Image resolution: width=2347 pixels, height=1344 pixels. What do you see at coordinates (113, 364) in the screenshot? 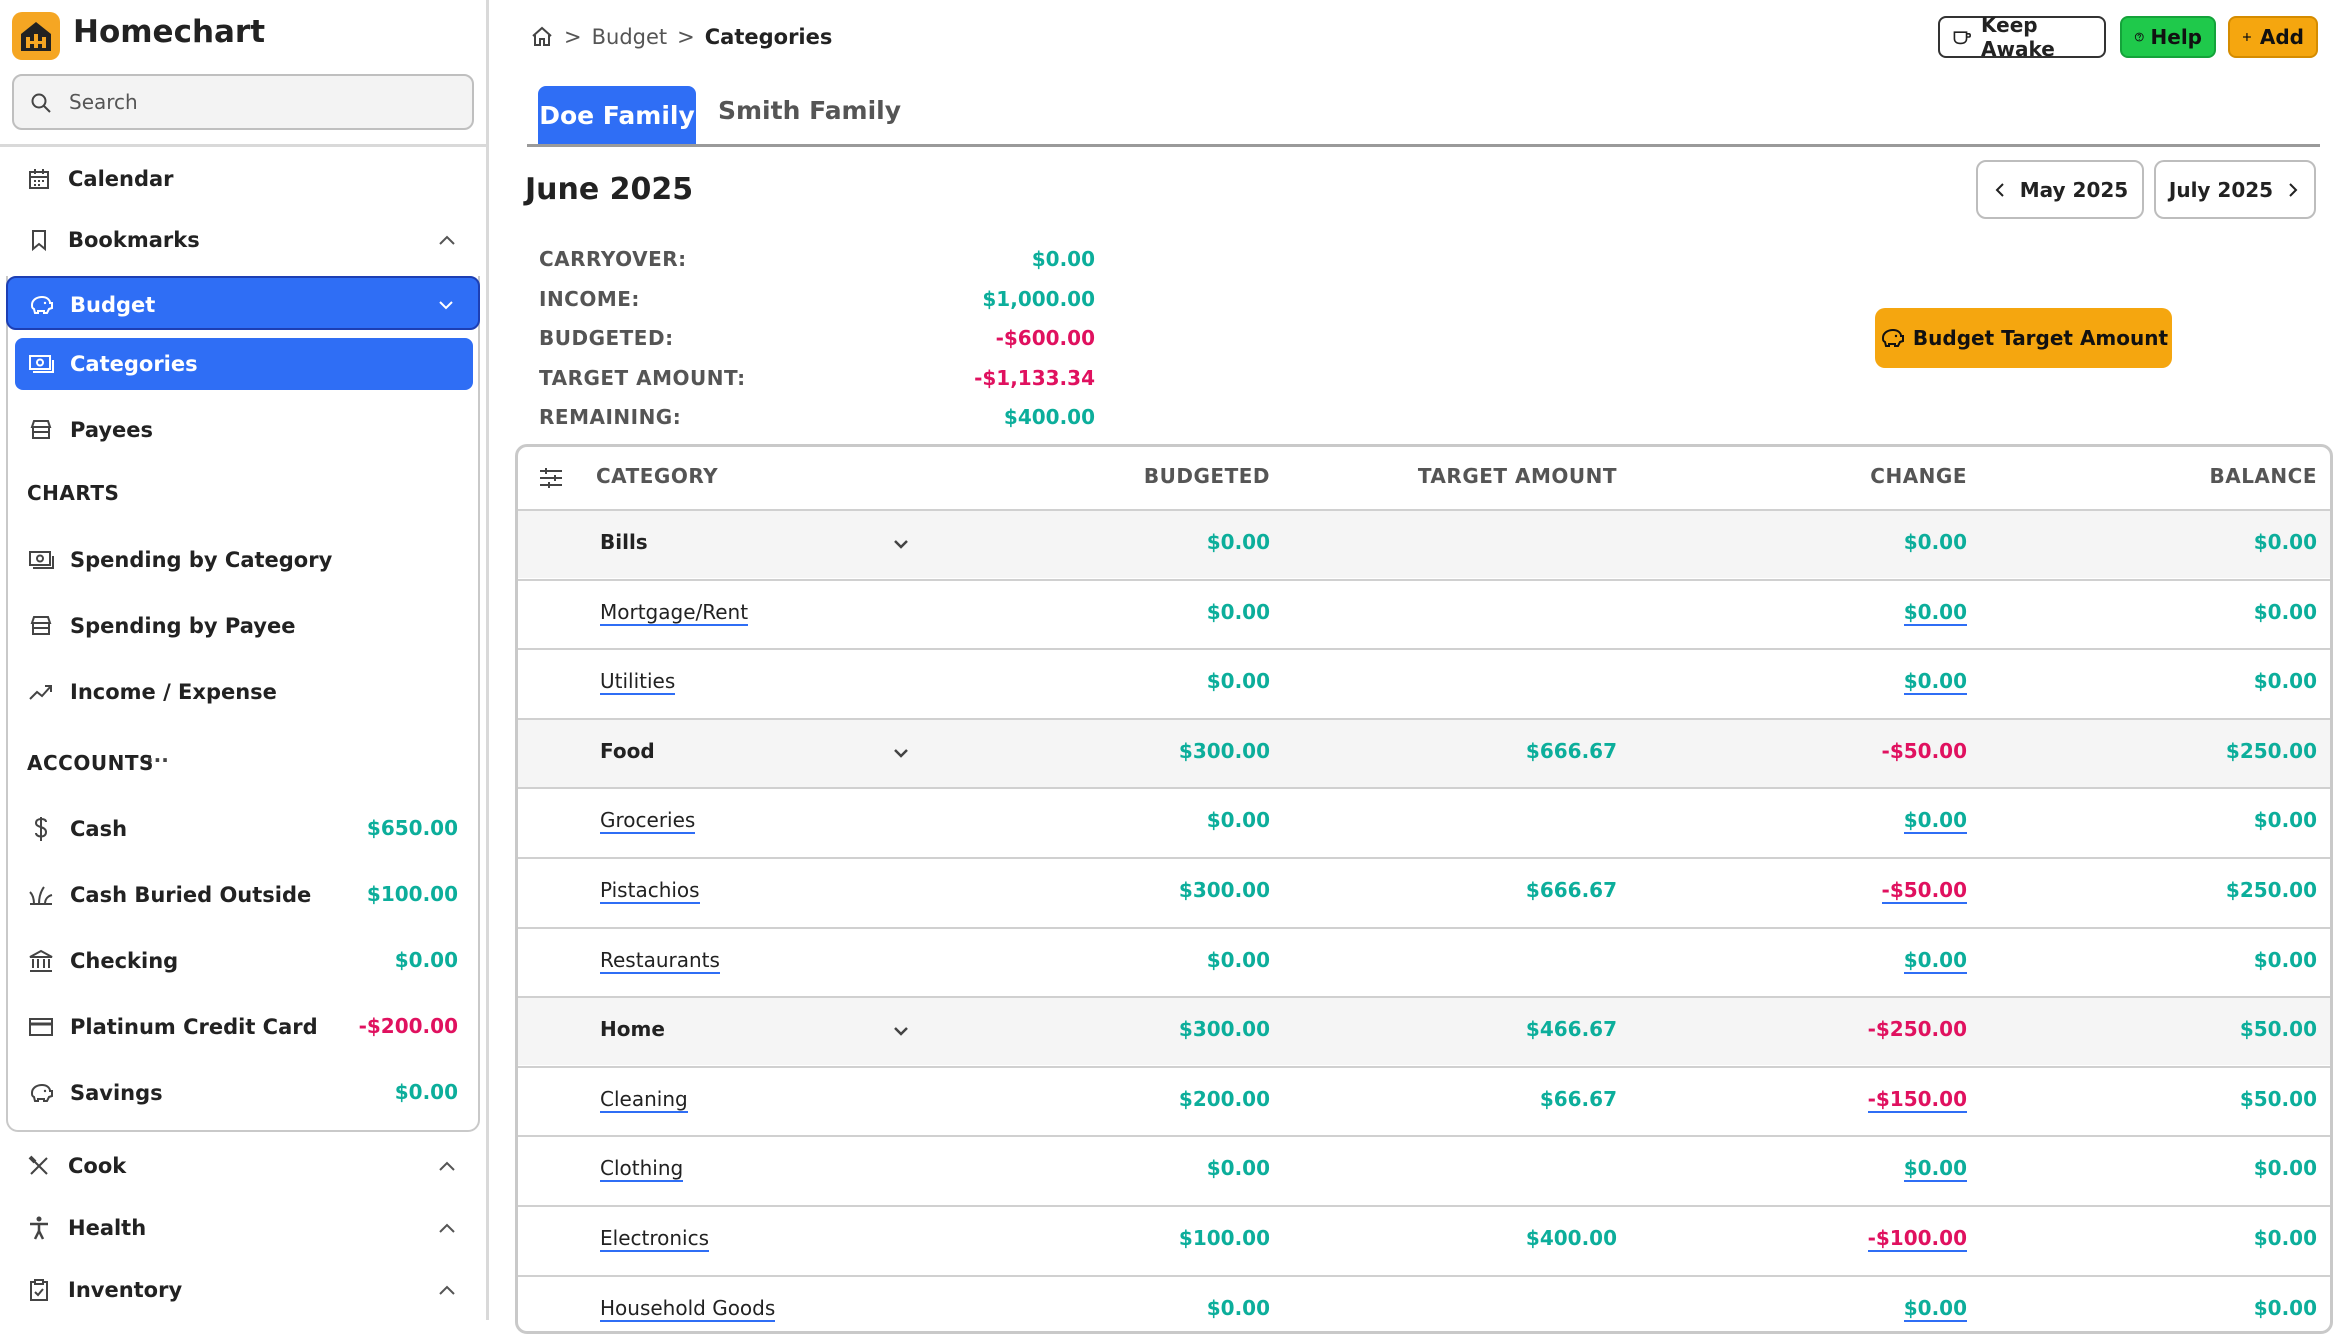
I see `sidebar-item-categories-label: Categories` at bounding box center [113, 364].